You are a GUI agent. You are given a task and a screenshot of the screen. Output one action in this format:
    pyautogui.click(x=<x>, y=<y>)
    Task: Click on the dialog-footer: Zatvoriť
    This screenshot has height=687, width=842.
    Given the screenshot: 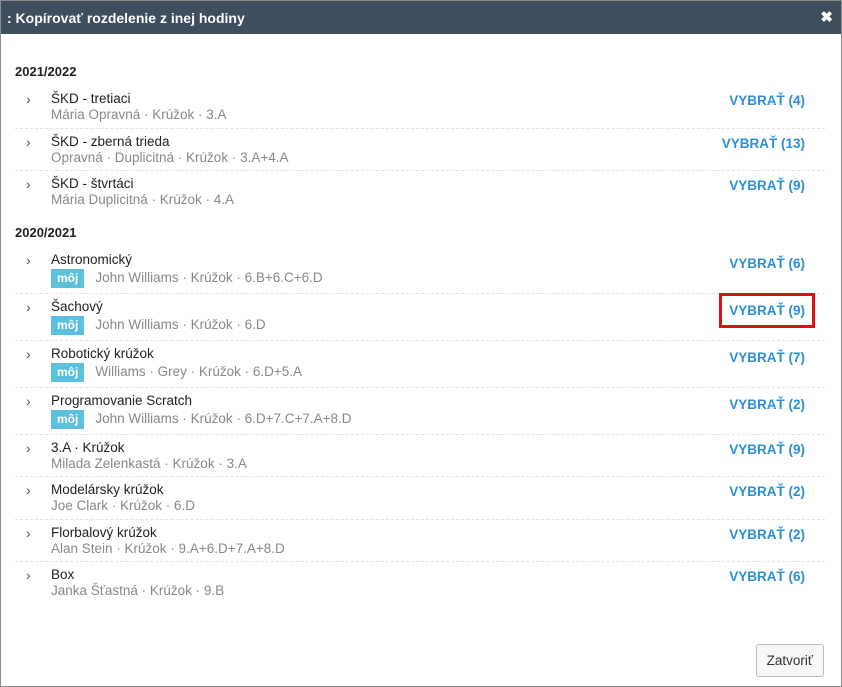 What is the action you would take?
    pyautogui.click(x=789, y=660)
    